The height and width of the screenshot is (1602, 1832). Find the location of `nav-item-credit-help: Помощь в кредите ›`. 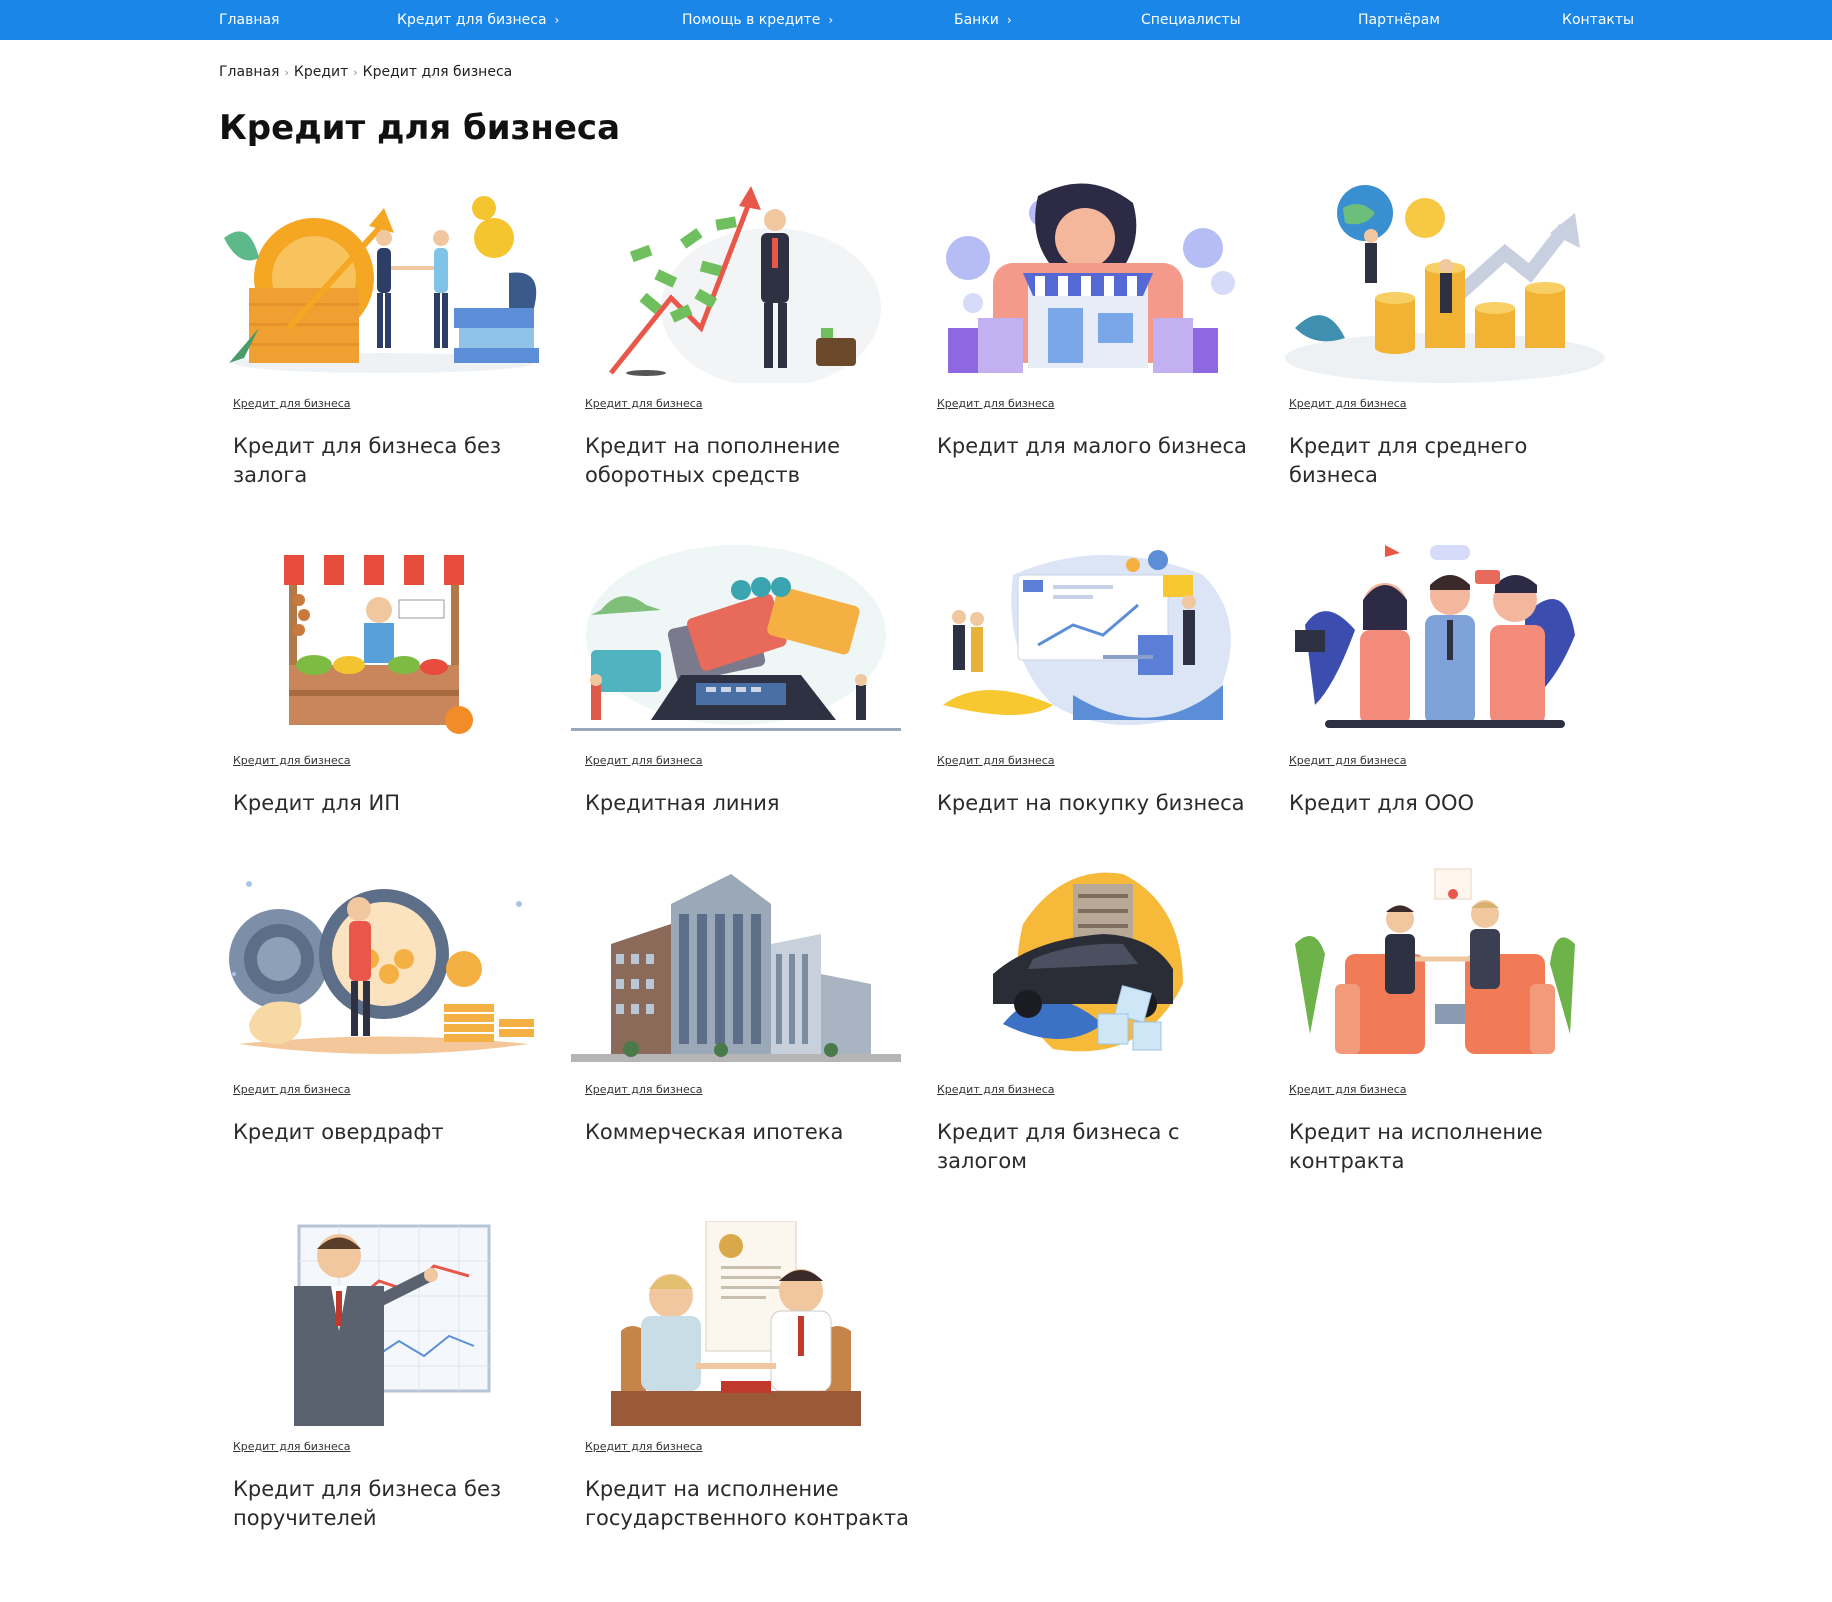

nav-item-credit-help: Помощь в кредите › is located at coordinates (757, 20).